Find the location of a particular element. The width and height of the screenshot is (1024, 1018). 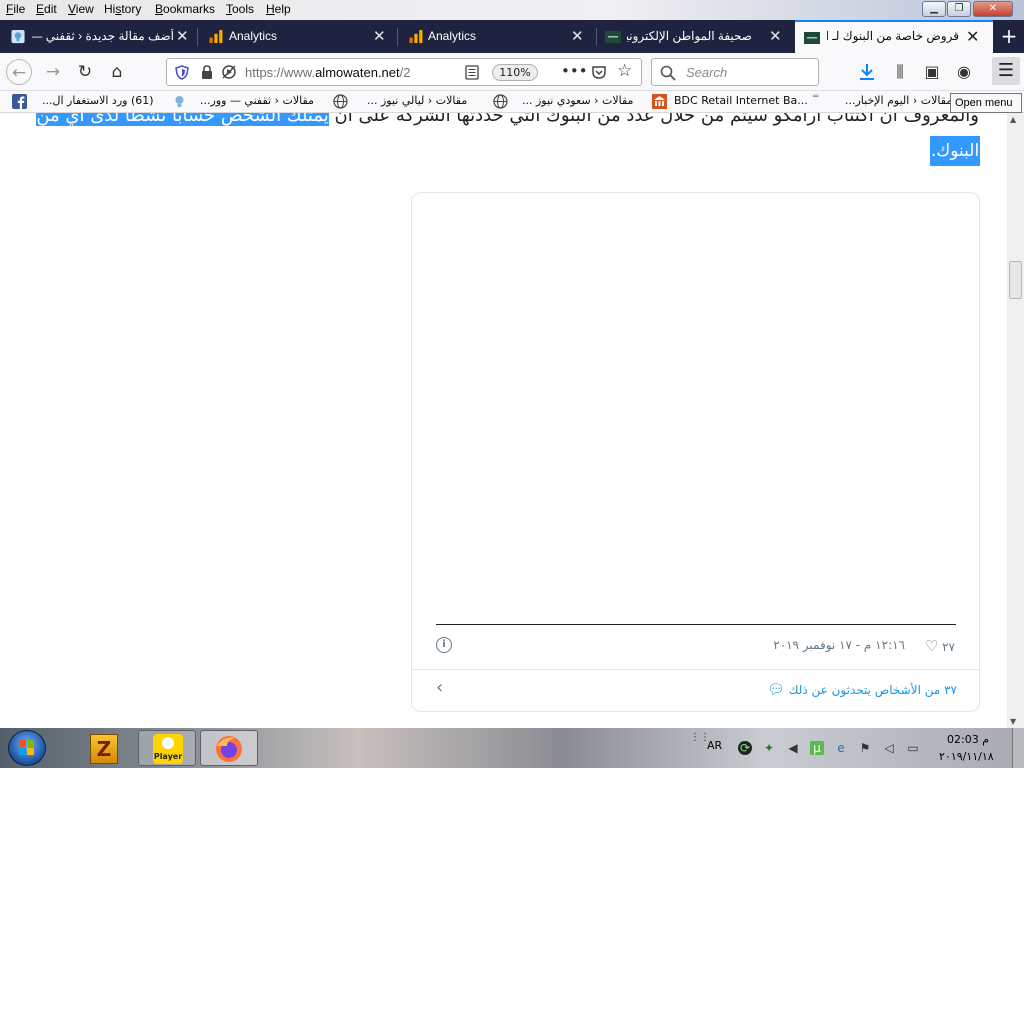

tab-analytics-1: Analytics ✕ is located at coordinates (297, 36).